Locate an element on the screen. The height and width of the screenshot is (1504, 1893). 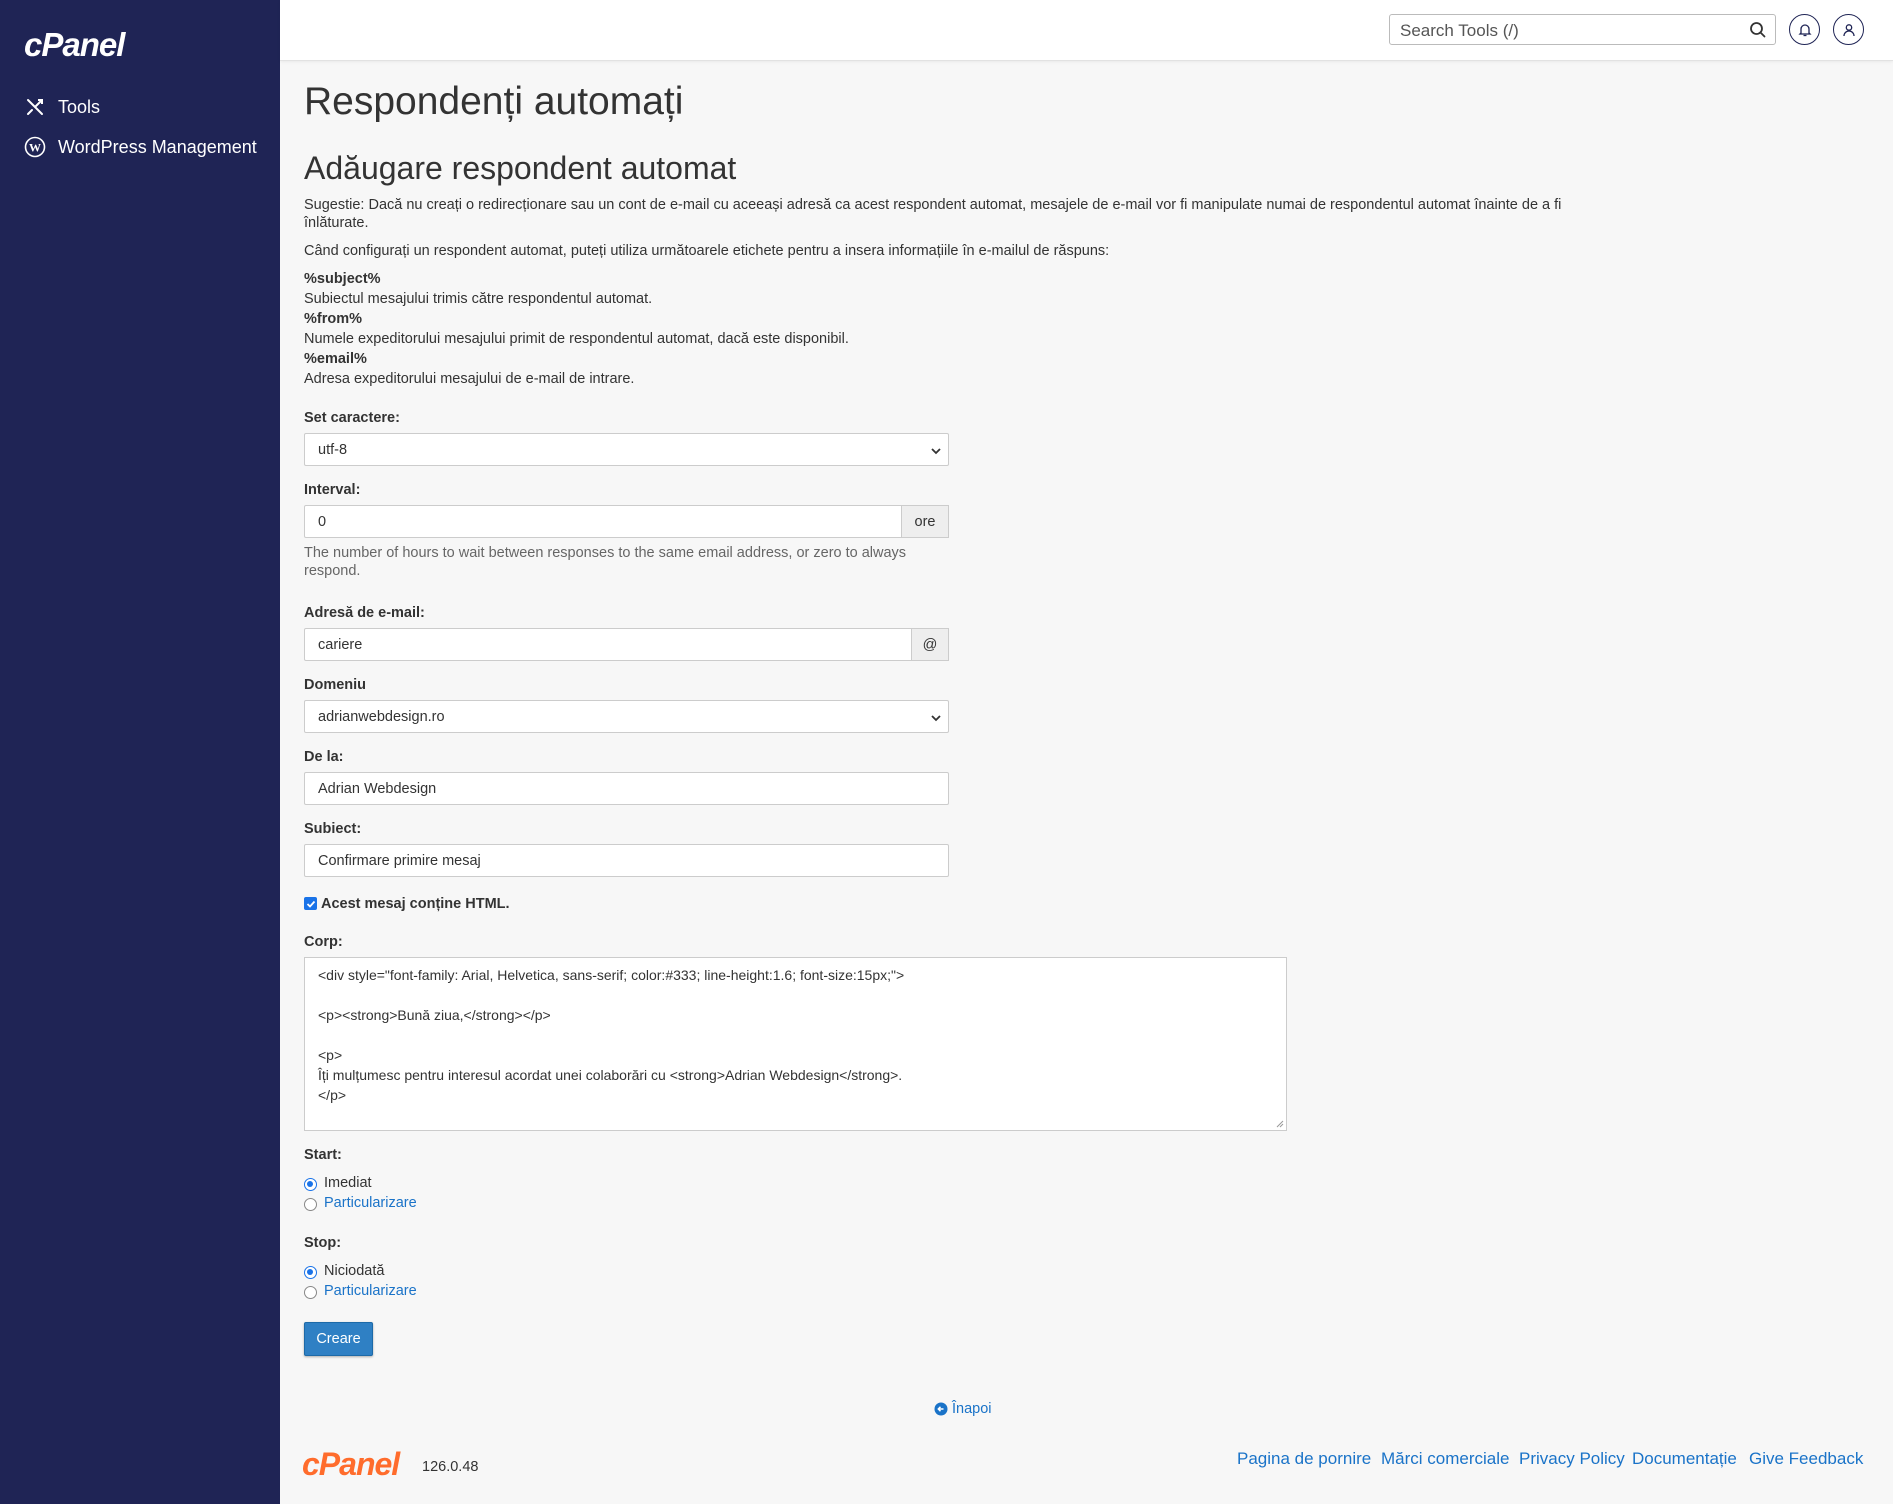
subject-value: Confirmare primire mesaj is located at coordinates (399, 861).